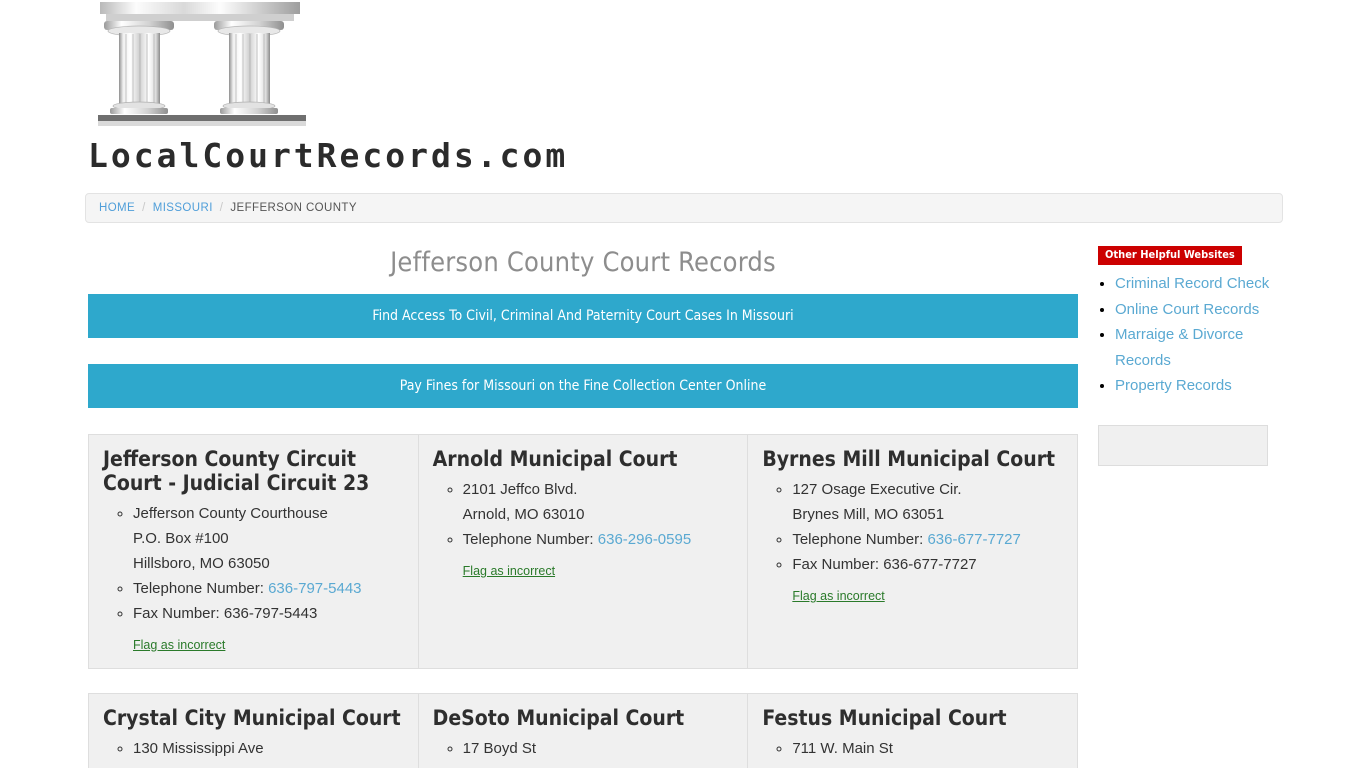 This screenshot has width=1366, height=768. I want to click on court-telephone: Telephone Number: 636-797-5443, so click(268, 588).